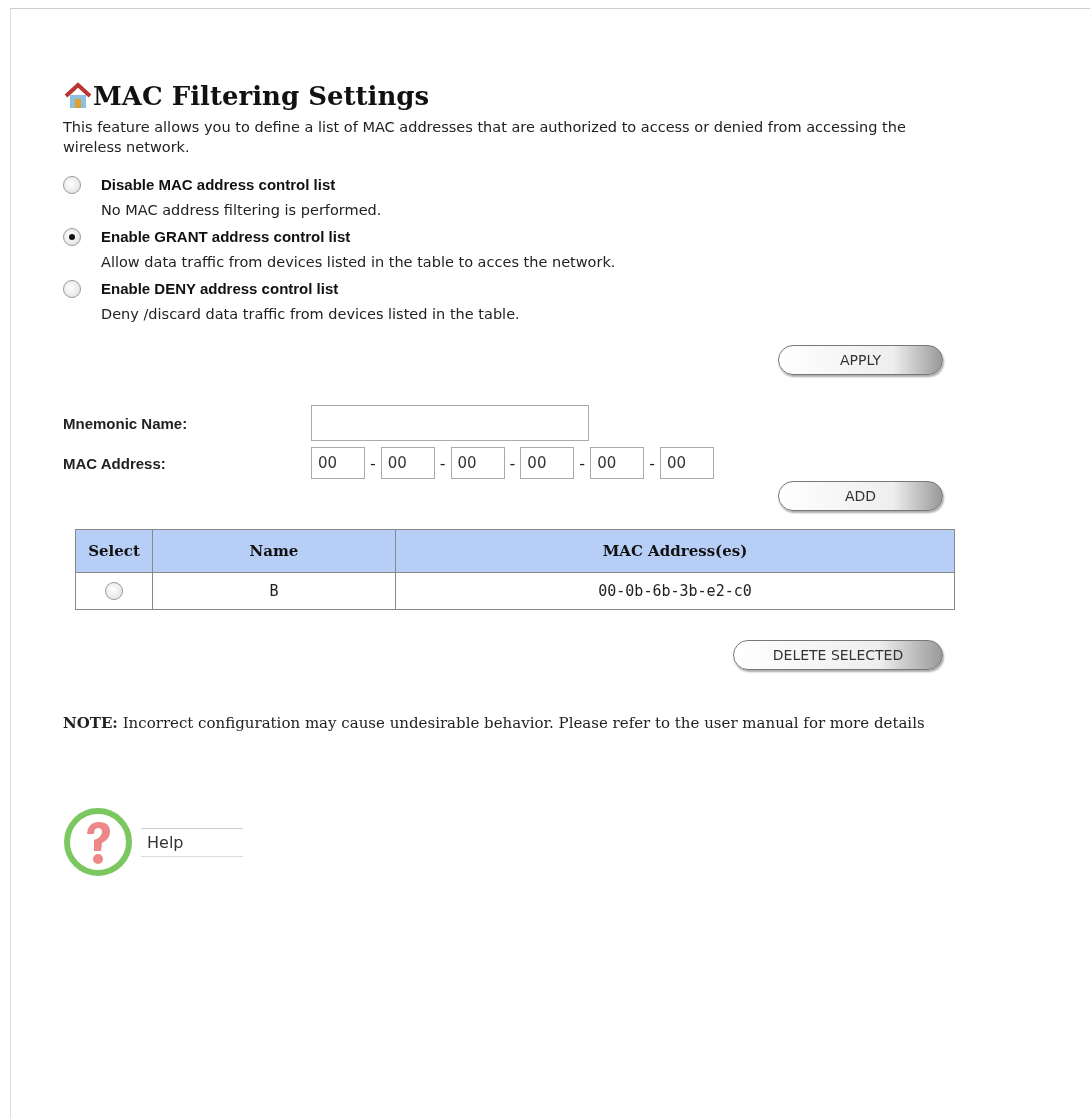 The image size is (1090, 1120). Describe the element at coordinates (838, 655) in the screenshot. I see `delete-selected-button: DELETE SELECTED` at that location.